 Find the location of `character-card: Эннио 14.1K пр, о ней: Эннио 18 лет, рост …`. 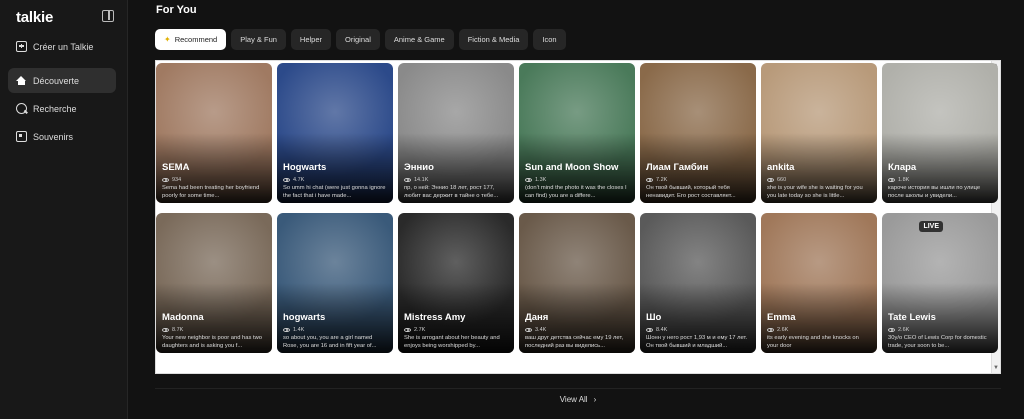

character-card: Эннио 14.1K пр, о ней: Эннио 18 лет, рост … is located at coordinates (456, 133).